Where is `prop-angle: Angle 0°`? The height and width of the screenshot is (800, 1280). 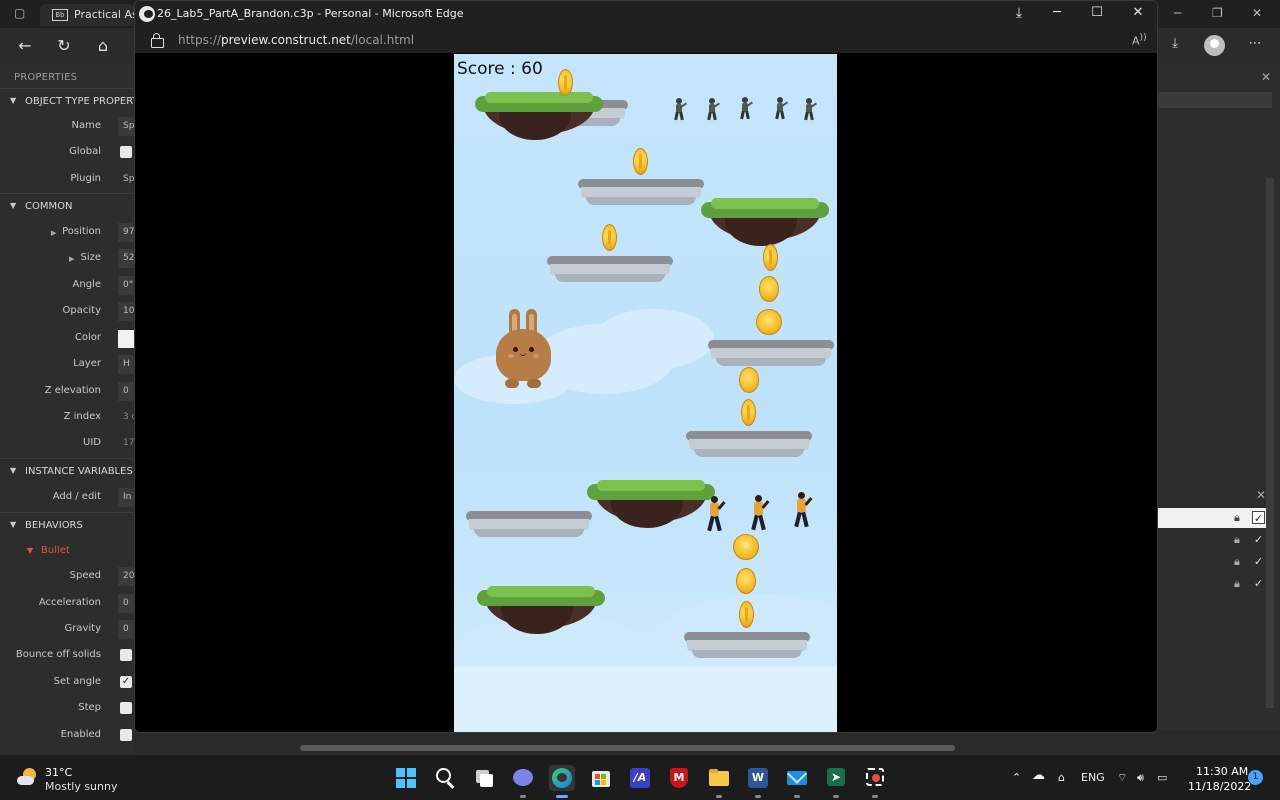 prop-angle: Angle 0° is located at coordinates (67, 286).